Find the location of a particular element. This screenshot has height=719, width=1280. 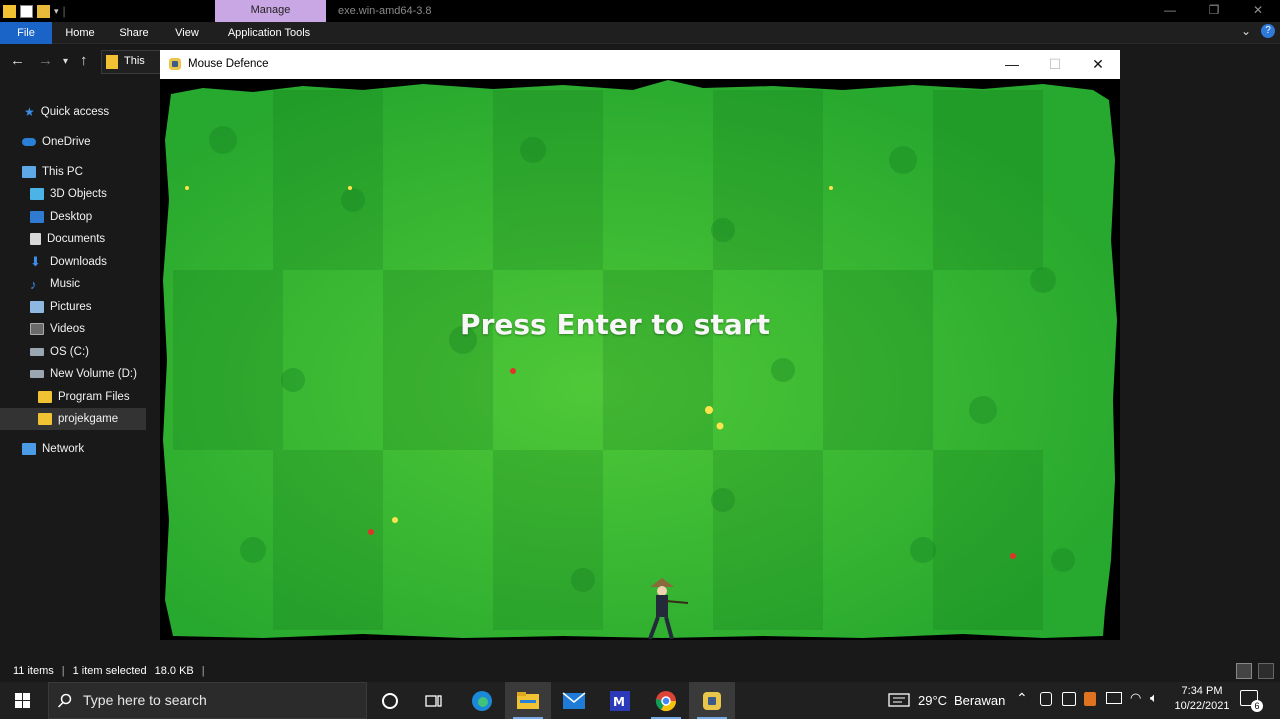

computer-icon is located at coordinates (29, 172).